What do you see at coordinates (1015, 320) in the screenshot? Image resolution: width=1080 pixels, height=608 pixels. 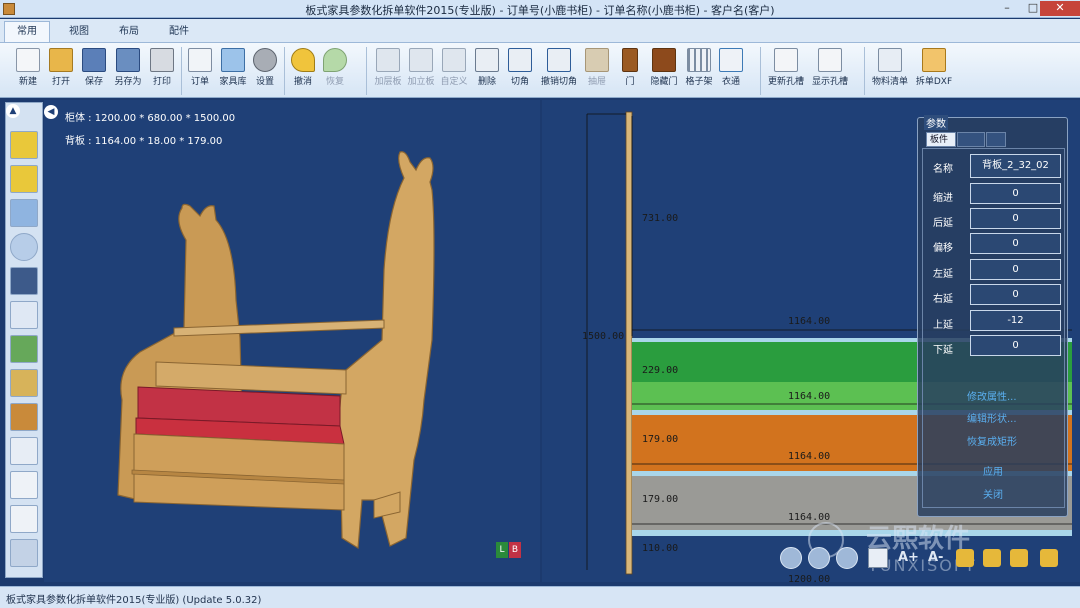 I see `top-extend-field: -12` at bounding box center [1015, 320].